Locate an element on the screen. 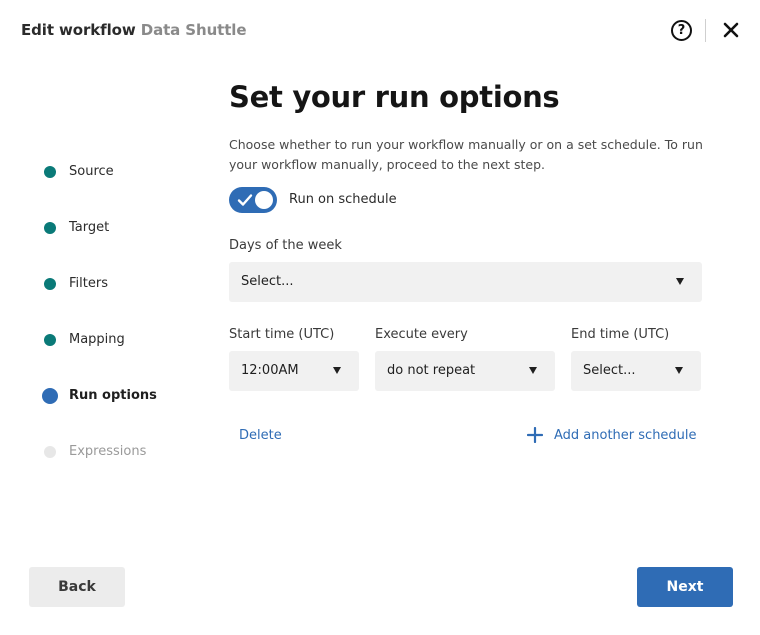 This screenshot has width=760, height=635. end-time-label: End time (UTC) is located at coordinates (620, 334).